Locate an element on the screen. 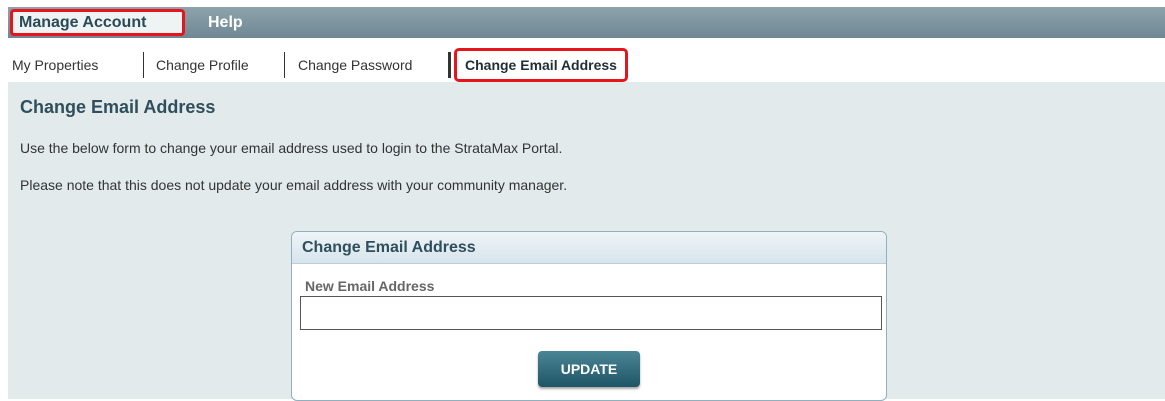  panel-title: Change Email Address is located at coordinates (589, 248).